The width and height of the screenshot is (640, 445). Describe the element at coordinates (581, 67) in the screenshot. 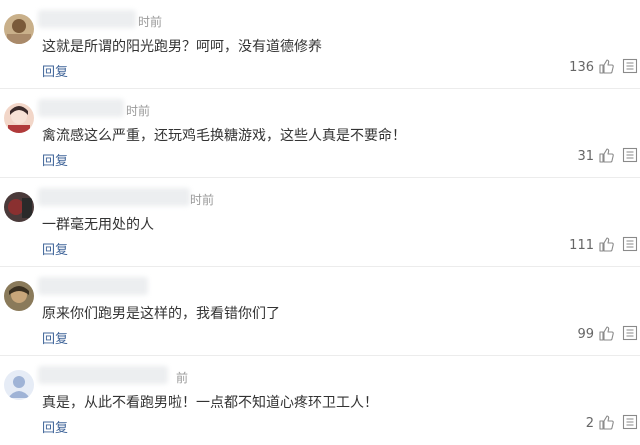

I see `like-count: 136` at that location.